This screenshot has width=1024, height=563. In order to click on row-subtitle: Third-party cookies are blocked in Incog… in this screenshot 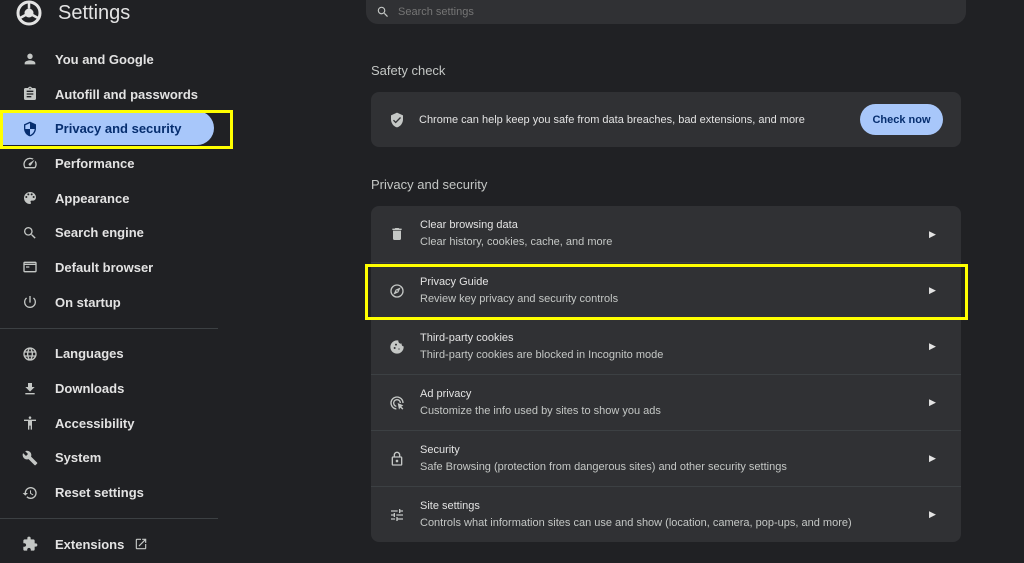, I will do `click(542, 354)`.